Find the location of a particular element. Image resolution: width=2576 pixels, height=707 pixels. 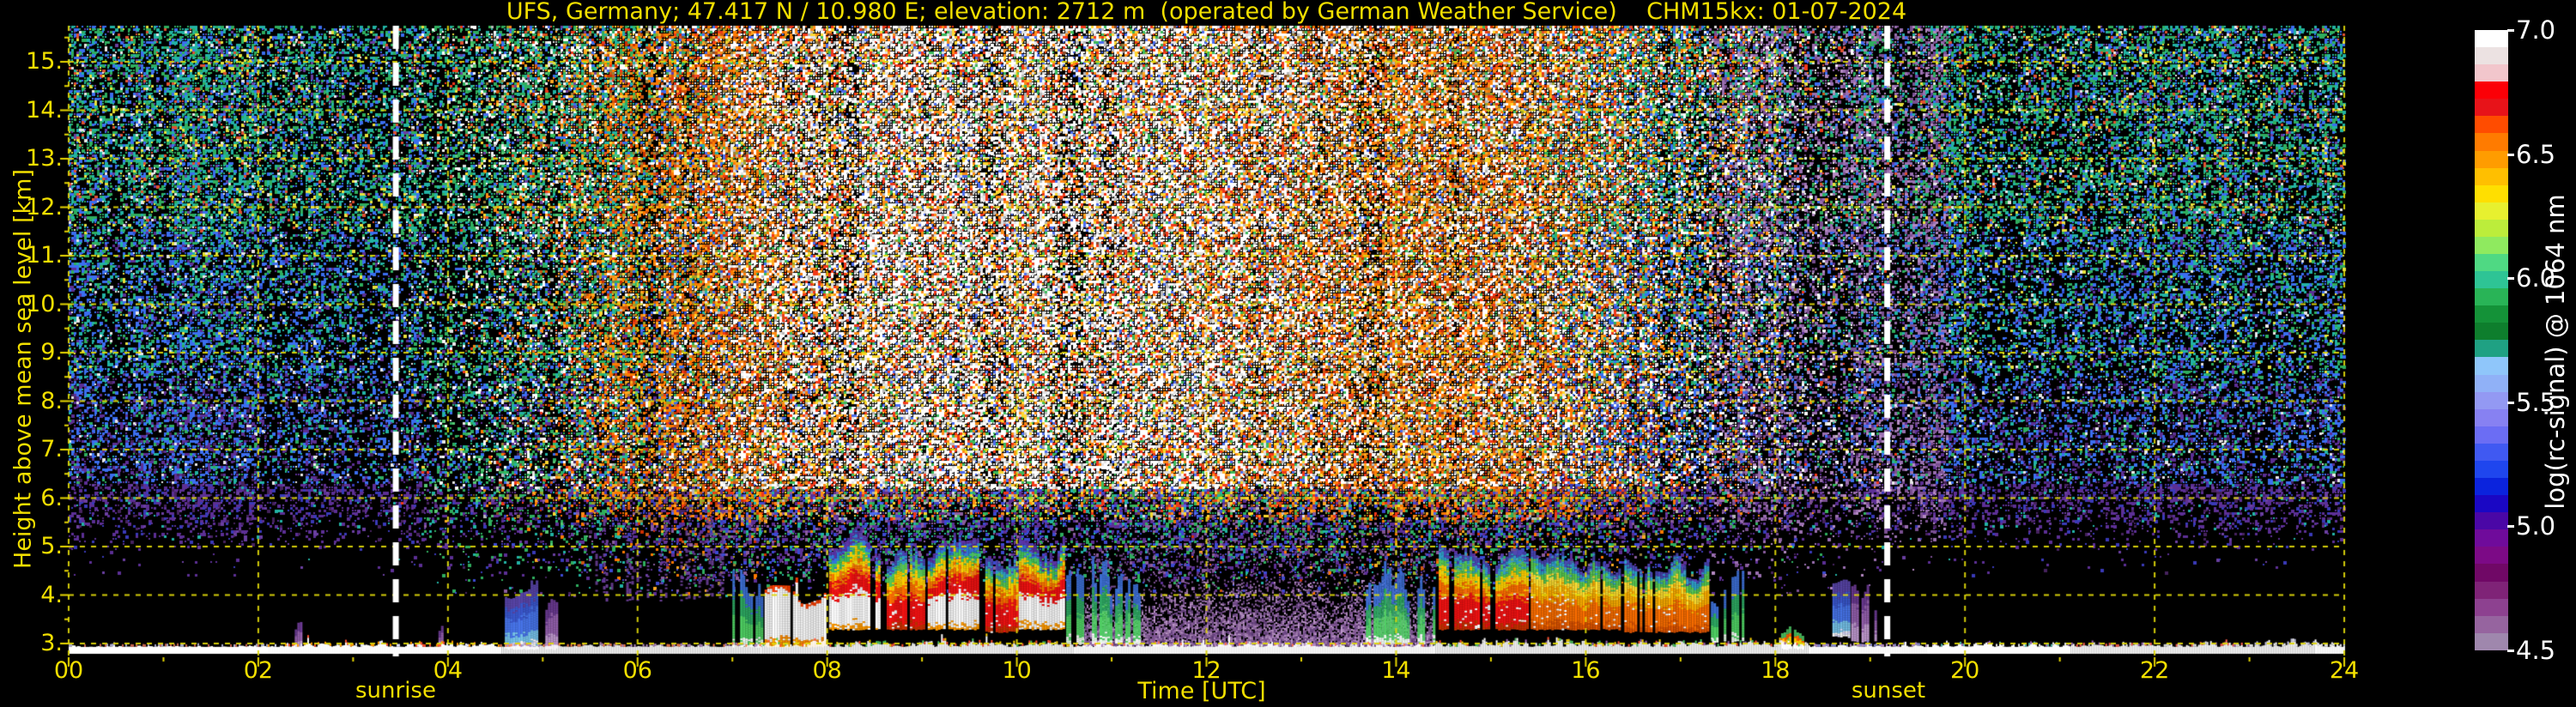

colorbar-tick-label: 7.0 is located at coordinates (2536, 30).